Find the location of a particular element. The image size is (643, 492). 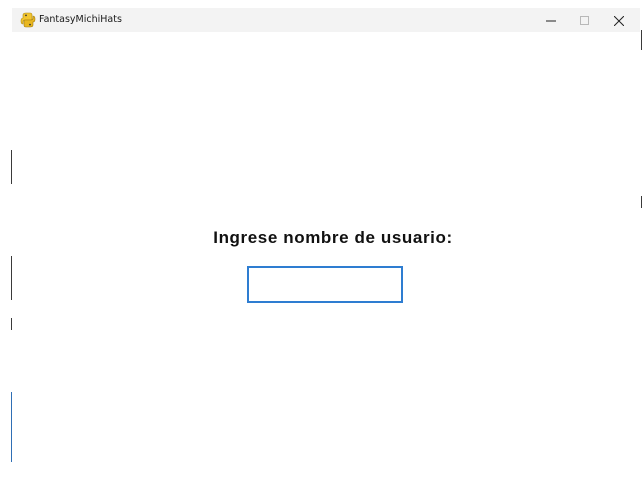

maximize-icon is located at coordinates (585, 20).